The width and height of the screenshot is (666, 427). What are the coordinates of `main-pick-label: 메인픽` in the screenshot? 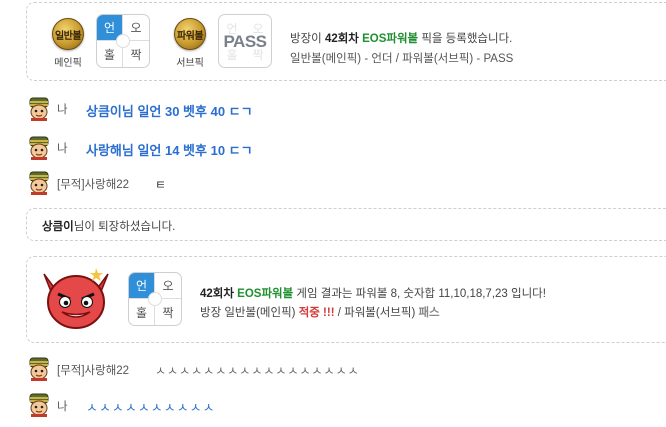 It's located at (68, 63).